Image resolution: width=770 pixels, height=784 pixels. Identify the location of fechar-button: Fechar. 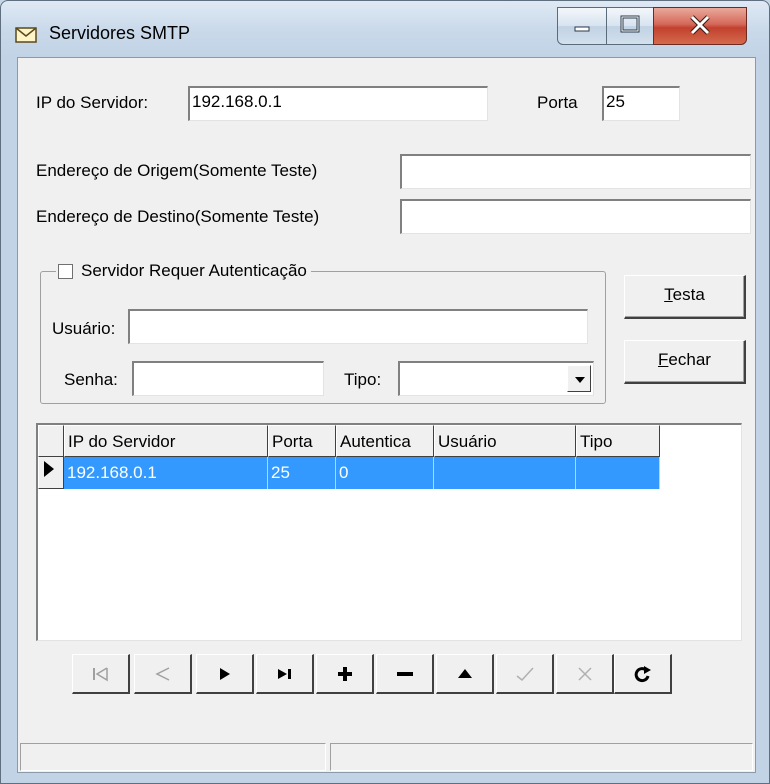
(685, 362).